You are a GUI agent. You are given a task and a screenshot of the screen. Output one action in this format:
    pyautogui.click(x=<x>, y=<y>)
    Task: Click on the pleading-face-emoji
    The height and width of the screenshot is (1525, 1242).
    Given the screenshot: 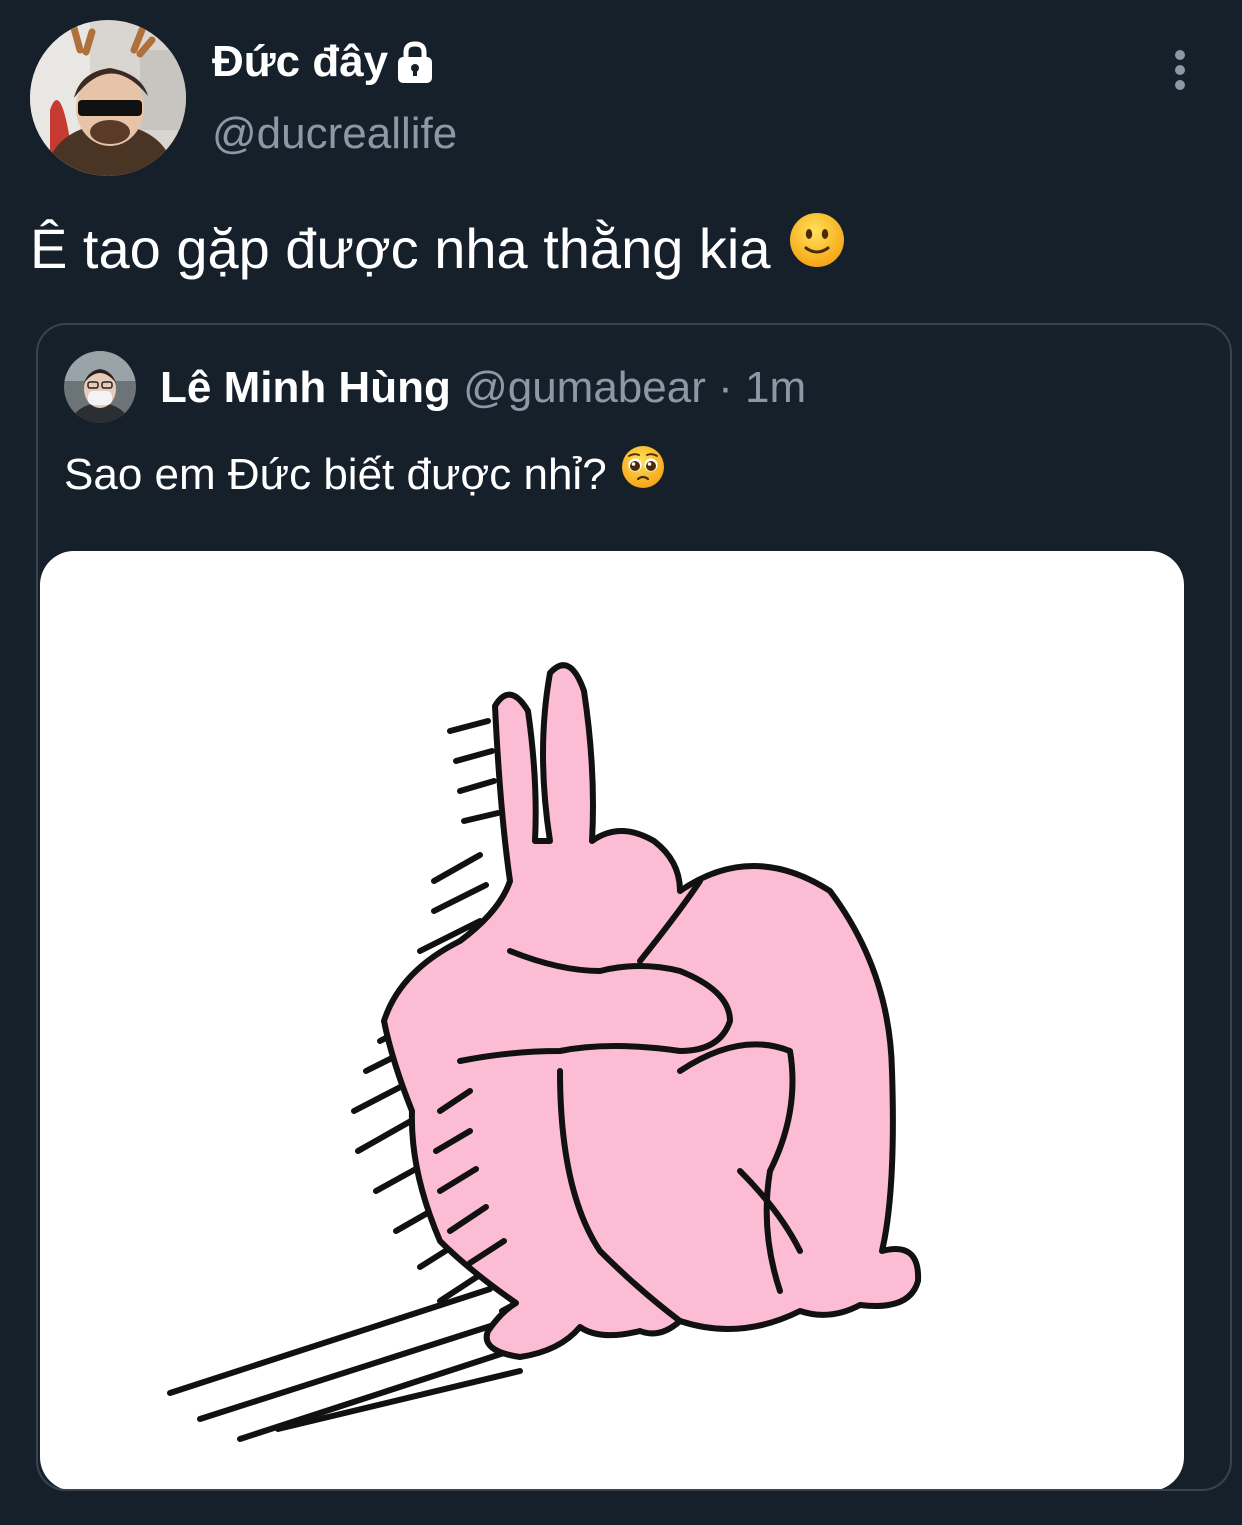 What is the action you would take?
    pyautogui.click(x=643, y=475)
    